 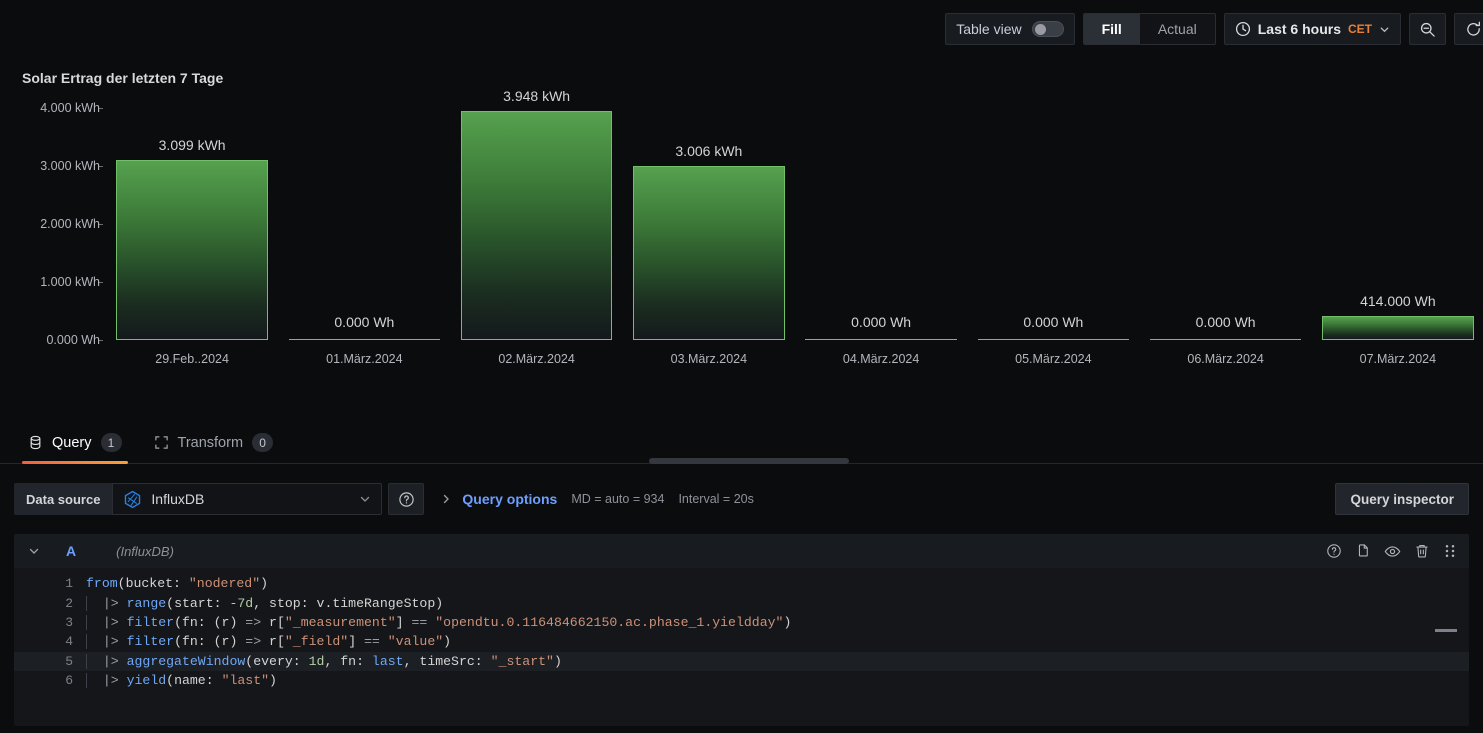 I want to click on bar-group: 3.948 kWh 02.März.2024, so click(x=536, y=238).